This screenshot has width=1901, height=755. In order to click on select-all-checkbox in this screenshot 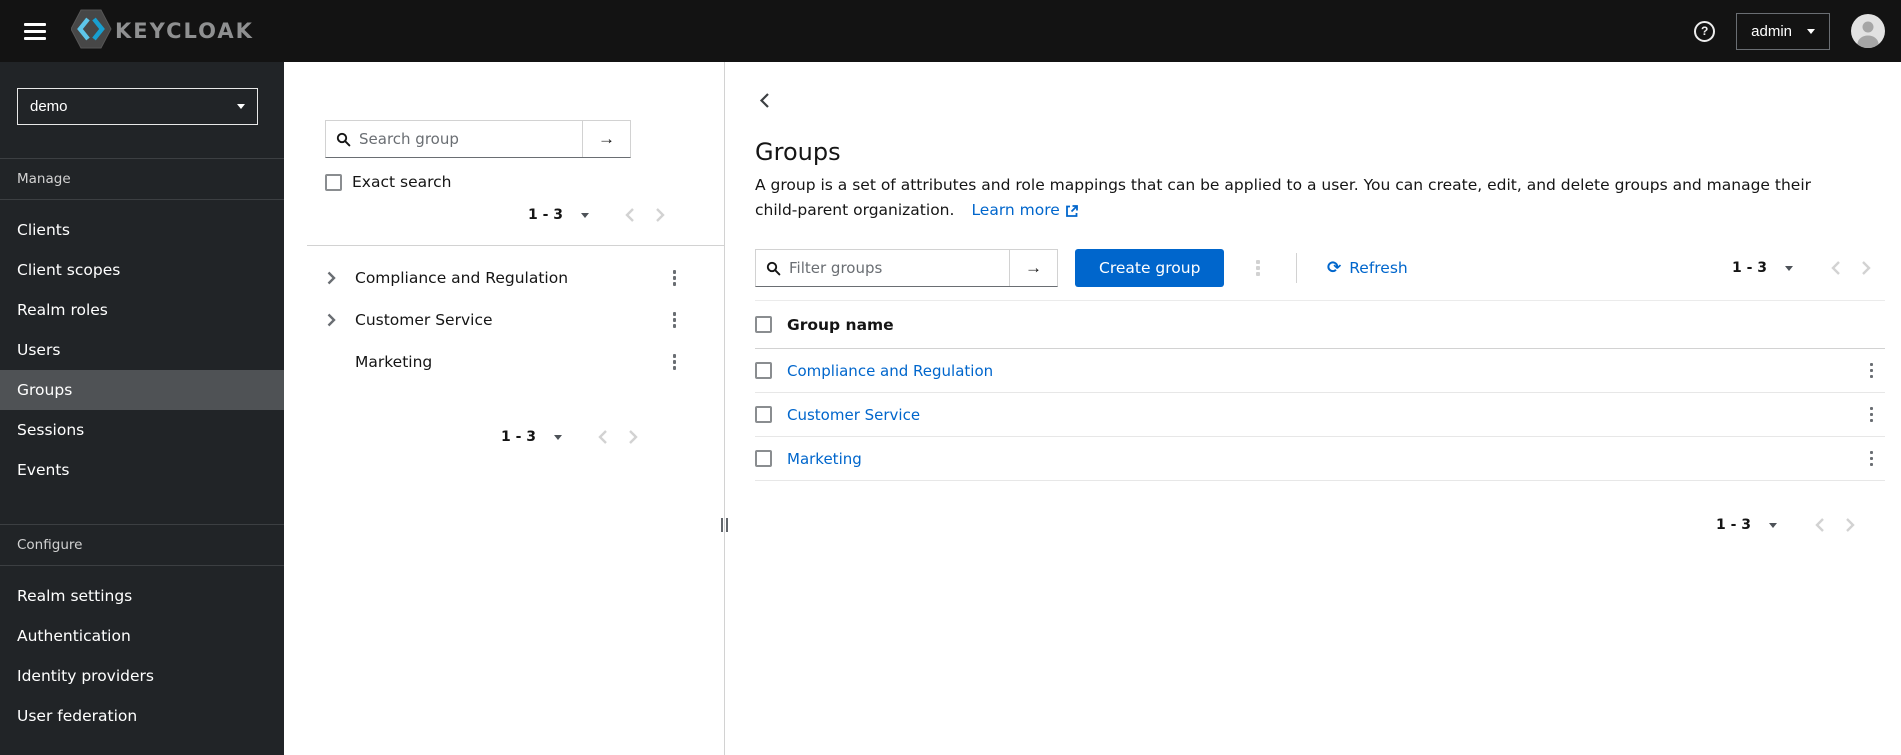, I will do `click(763, 324)`.